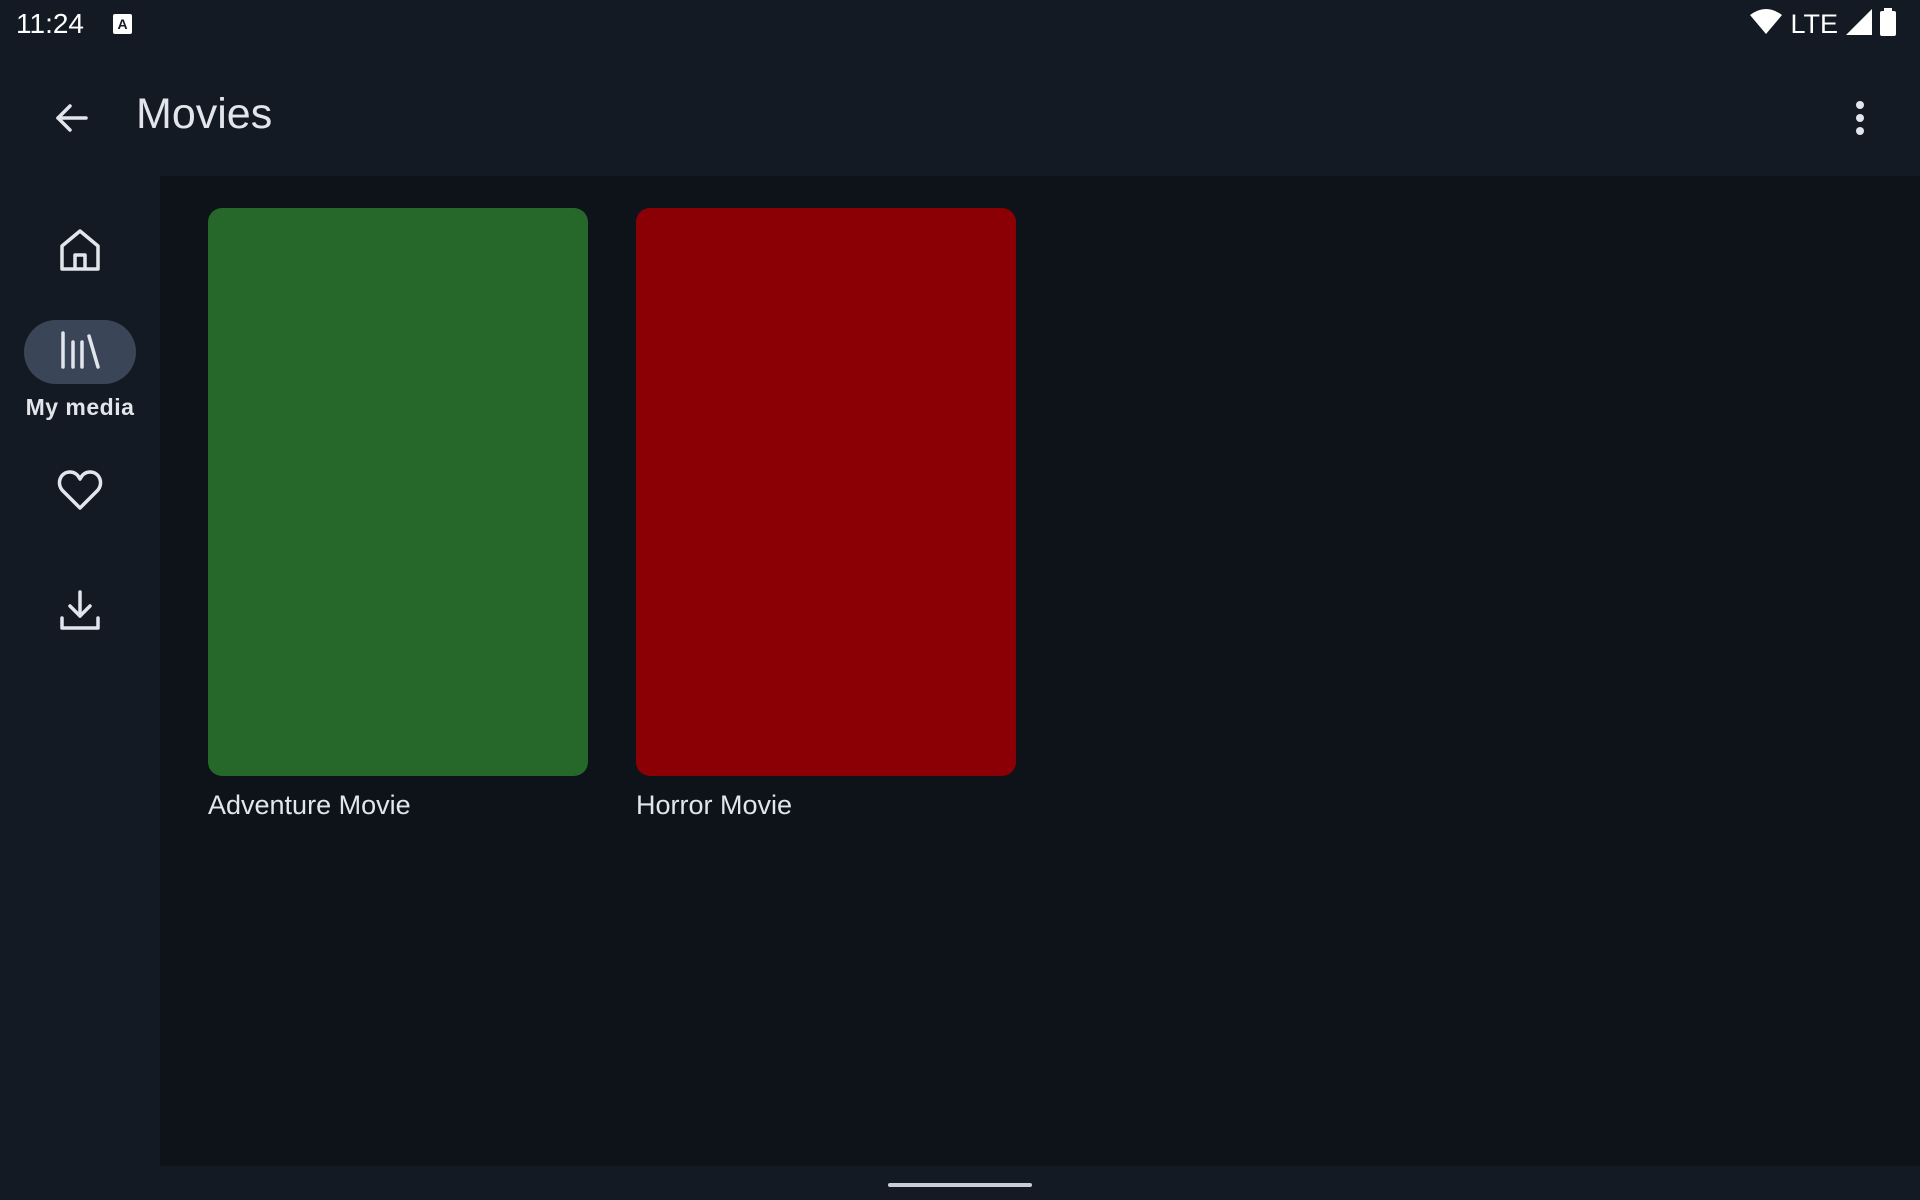  I want to click on status-time: 11:24, so click(50, 23).